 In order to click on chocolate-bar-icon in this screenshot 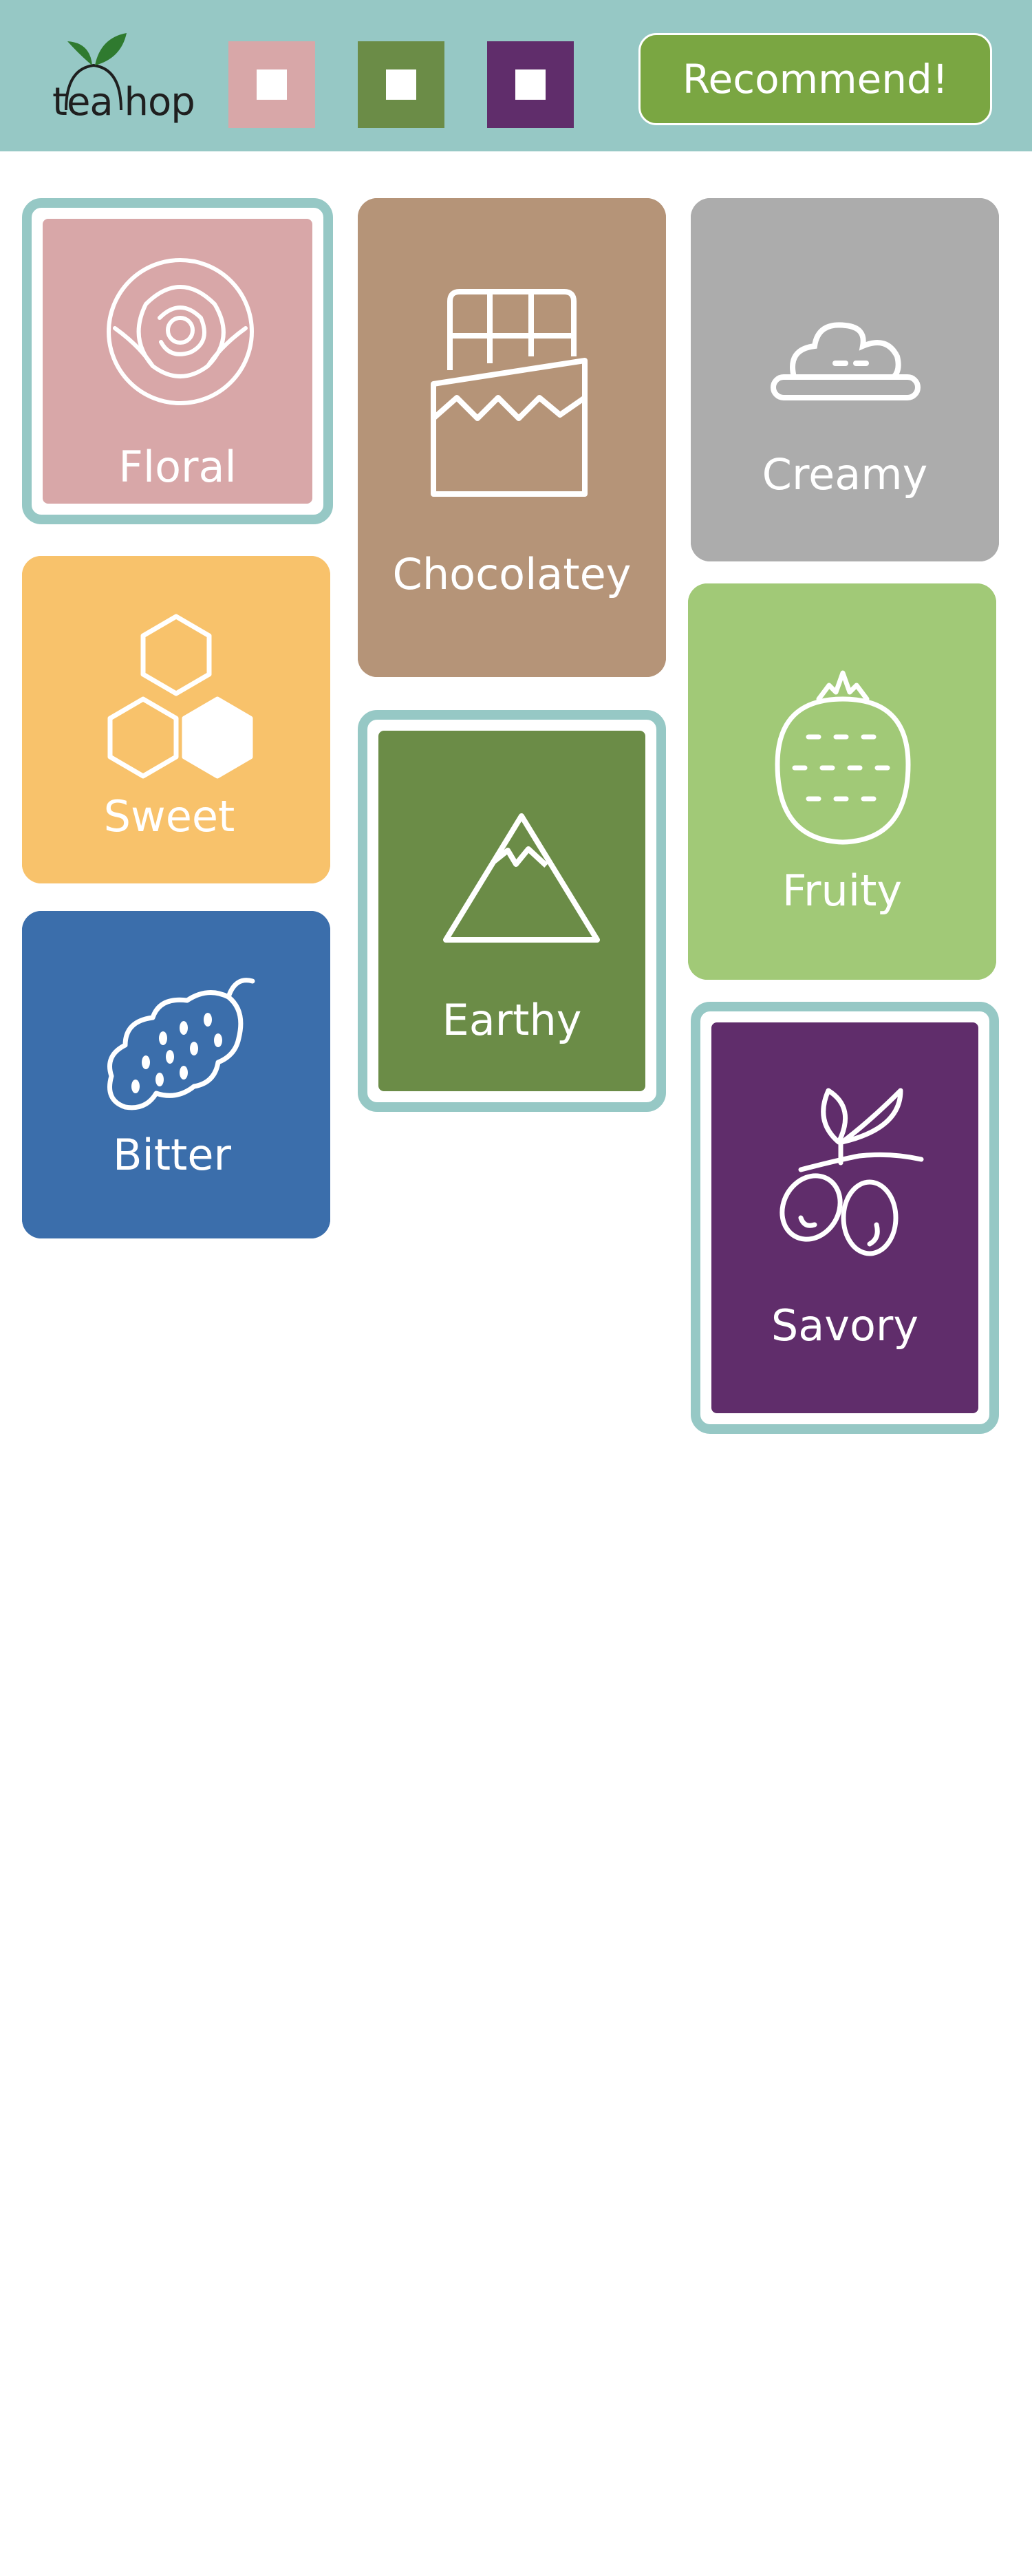, I will do `click(509, 393)`.